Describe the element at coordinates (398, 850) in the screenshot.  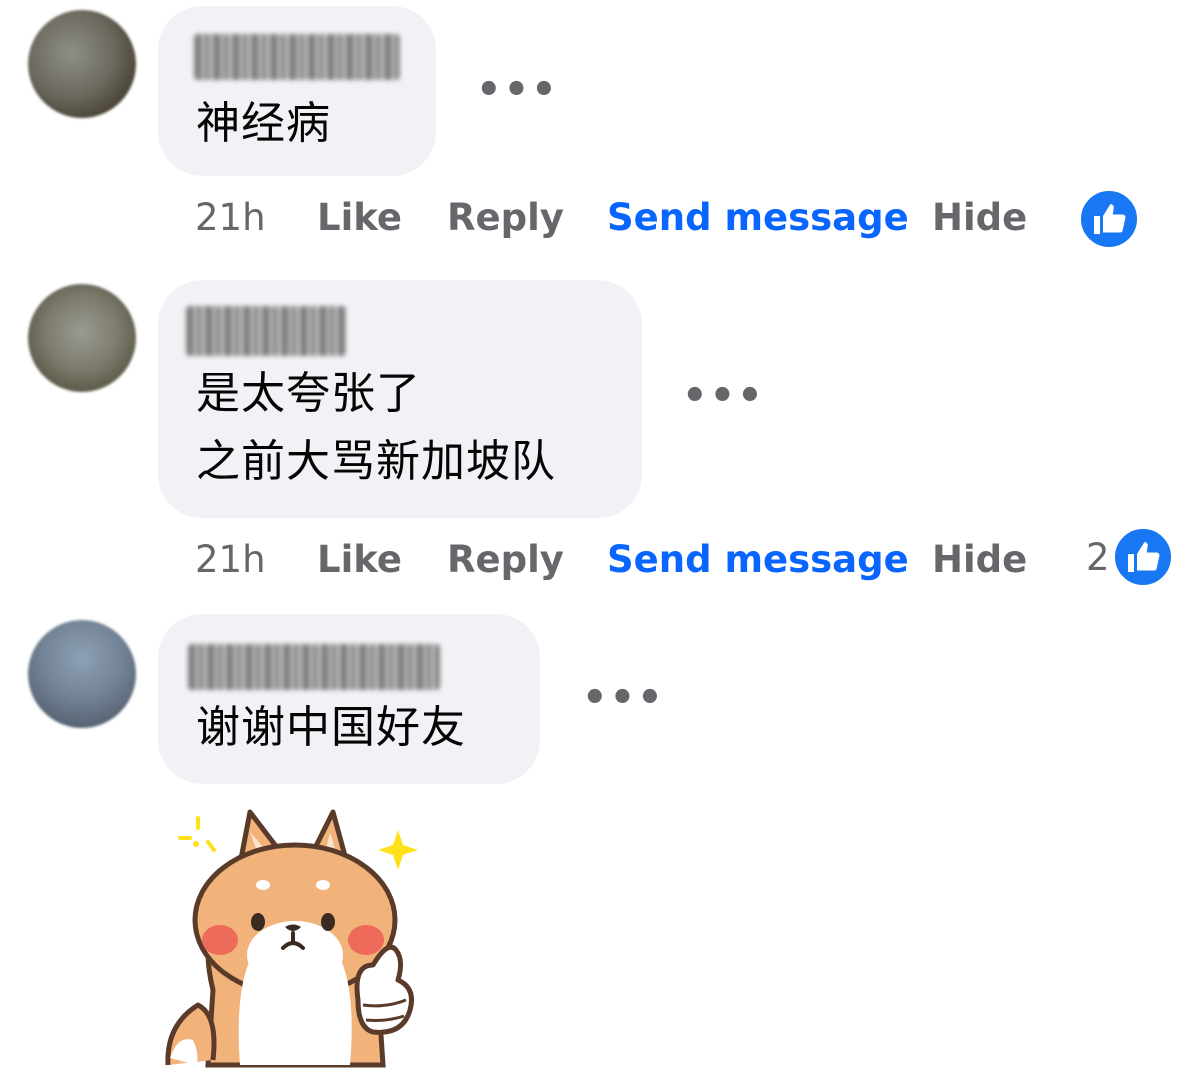
I see `sparkle-icon` at that location.